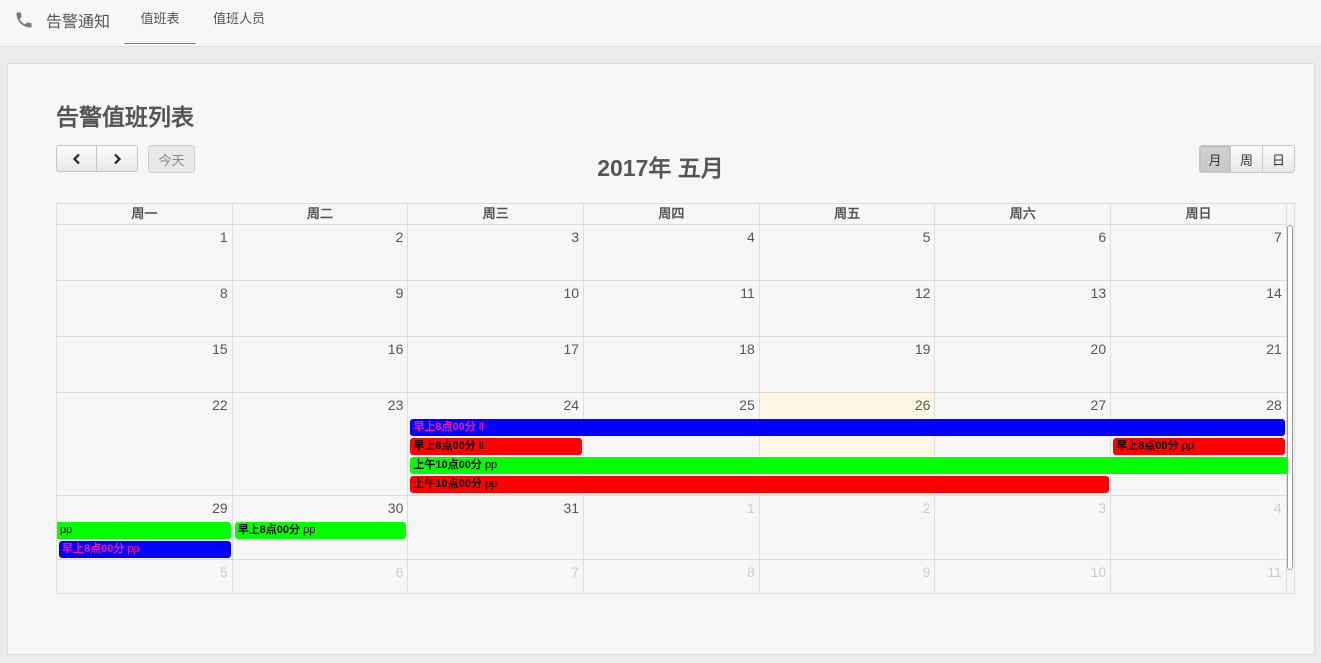  I want to click on page-title: 告警值班列表, so click(125, 117).